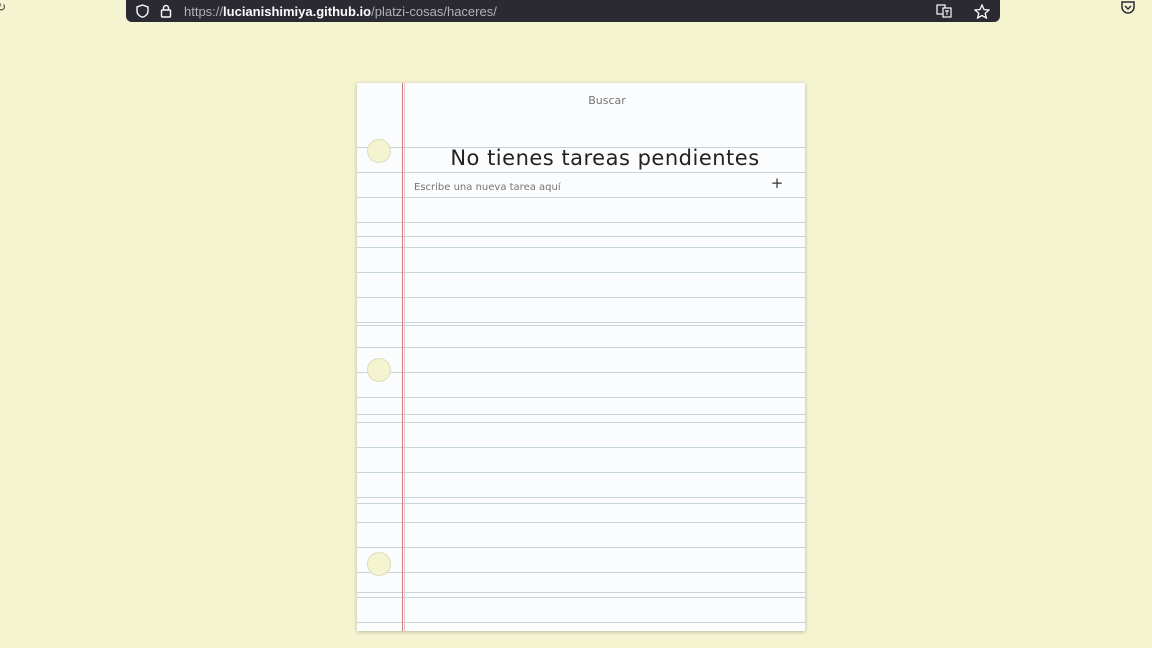 The image size is (1152, 648). I want to click on url-host: lucianishimiya.github.io, so click(297, 11).